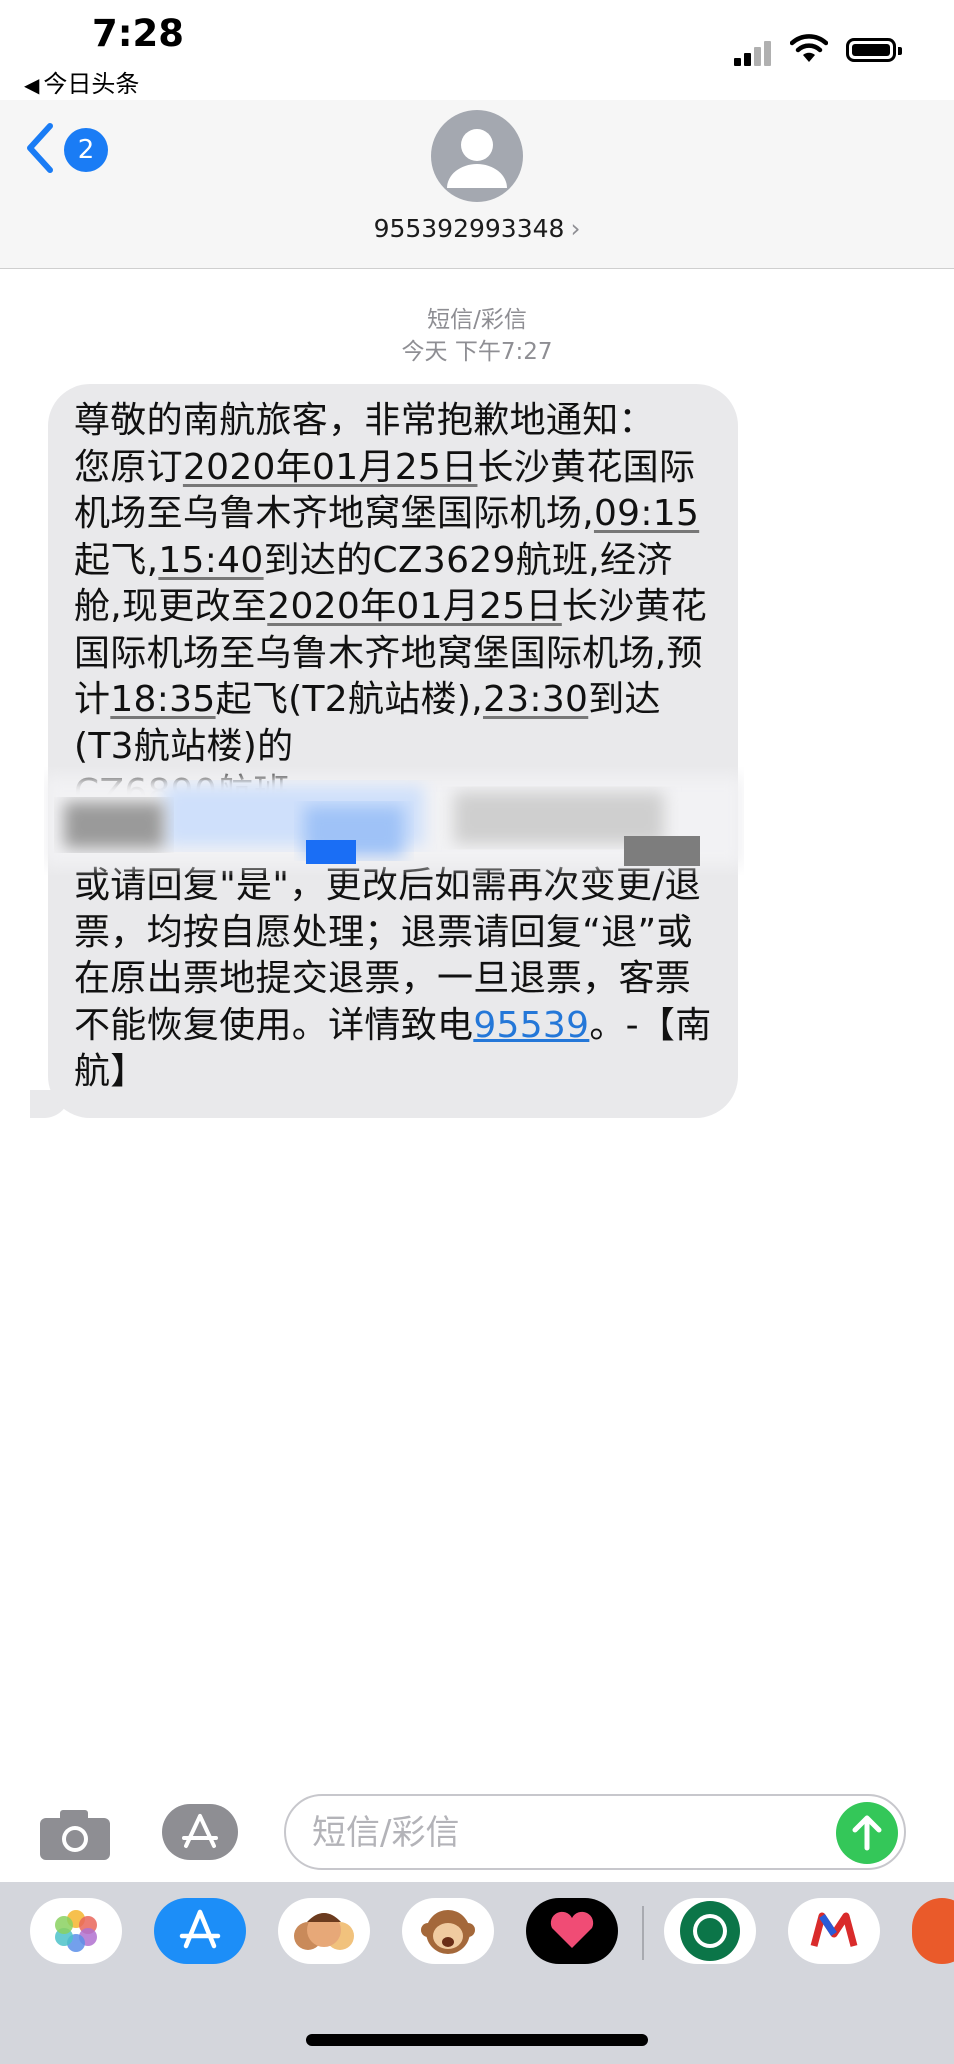 Image resolution: width=954 pixels, height=2064 pixels. Describe the element at coordinates (162, 699) in the screenshot. I see `time-link: 18:35` at that location.